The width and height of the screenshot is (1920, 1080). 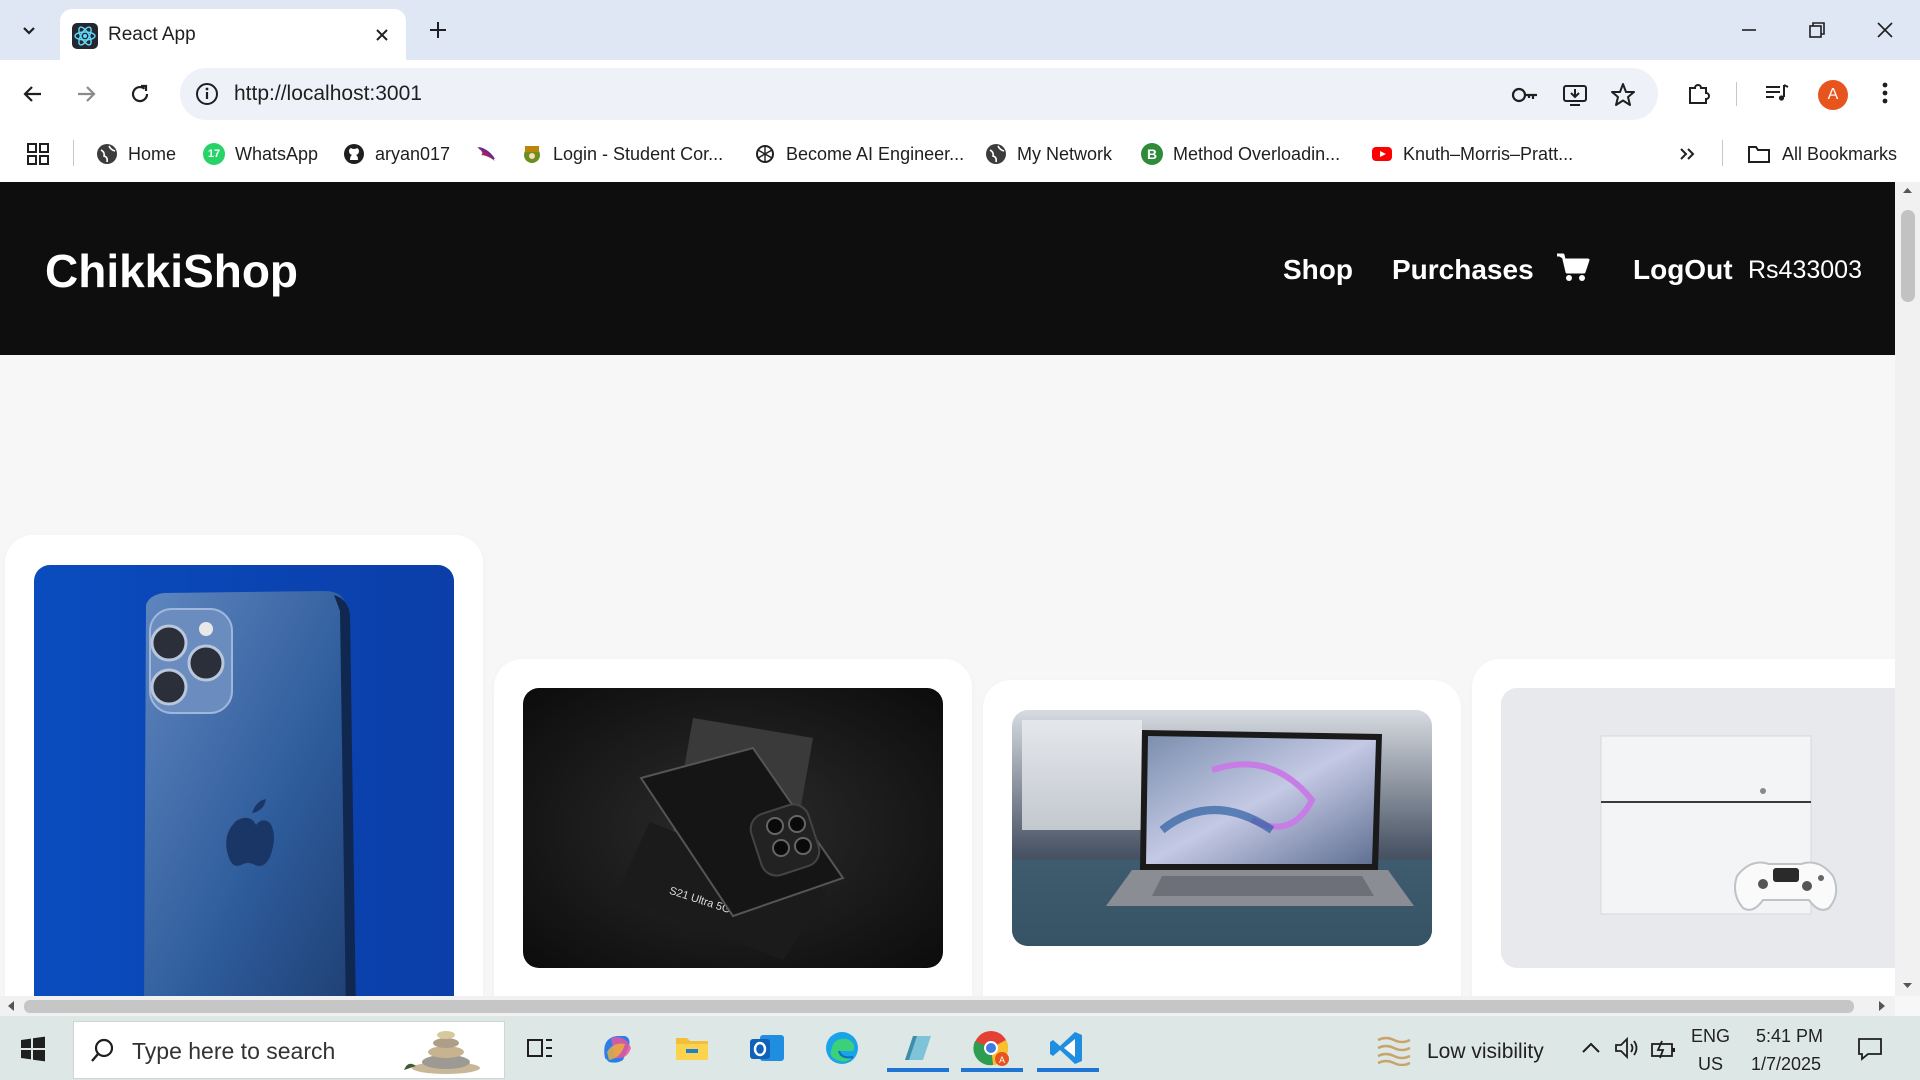 What do you see at coordinates (214, 154) in the screenshot?
I see `whatsapp-icon: 17` at bounding box center [214, 154].